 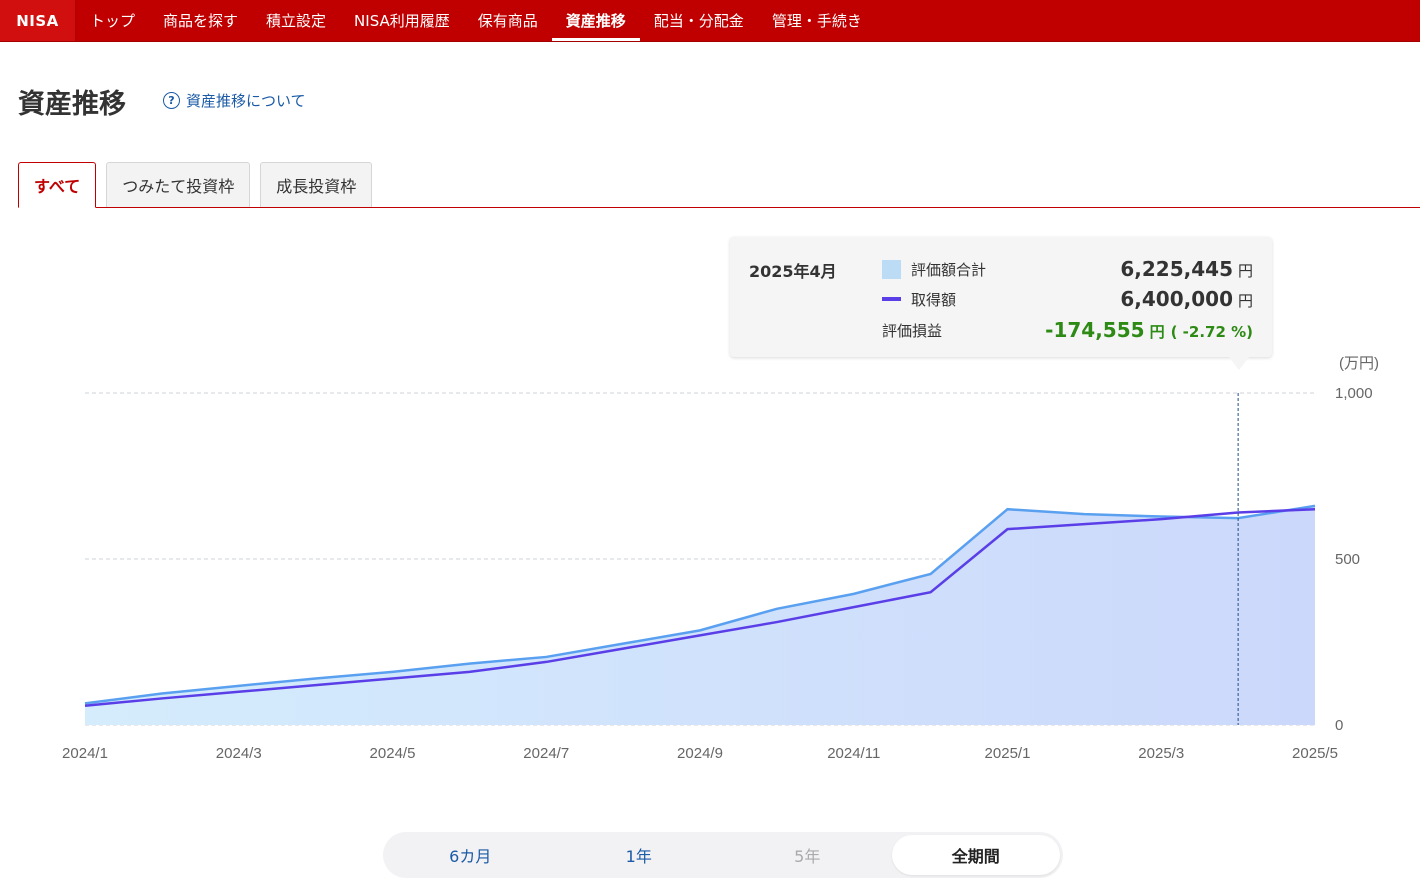 What do you see at coordinates (178, 184) in the screenshot?
I see `tab-tsumitate: つみたて投資枠` at bounding box center [178, 184].